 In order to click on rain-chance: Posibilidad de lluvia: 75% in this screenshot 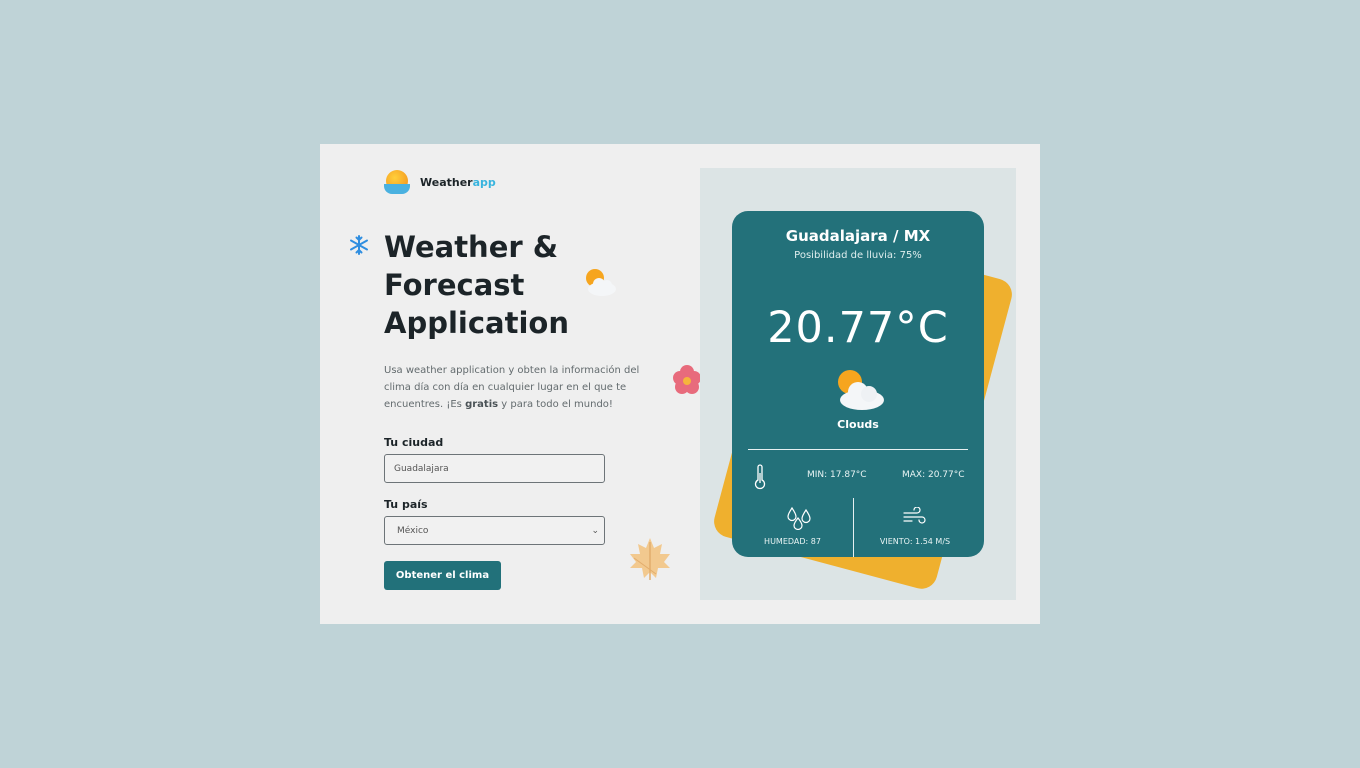, I will do `click(858, 255)`.